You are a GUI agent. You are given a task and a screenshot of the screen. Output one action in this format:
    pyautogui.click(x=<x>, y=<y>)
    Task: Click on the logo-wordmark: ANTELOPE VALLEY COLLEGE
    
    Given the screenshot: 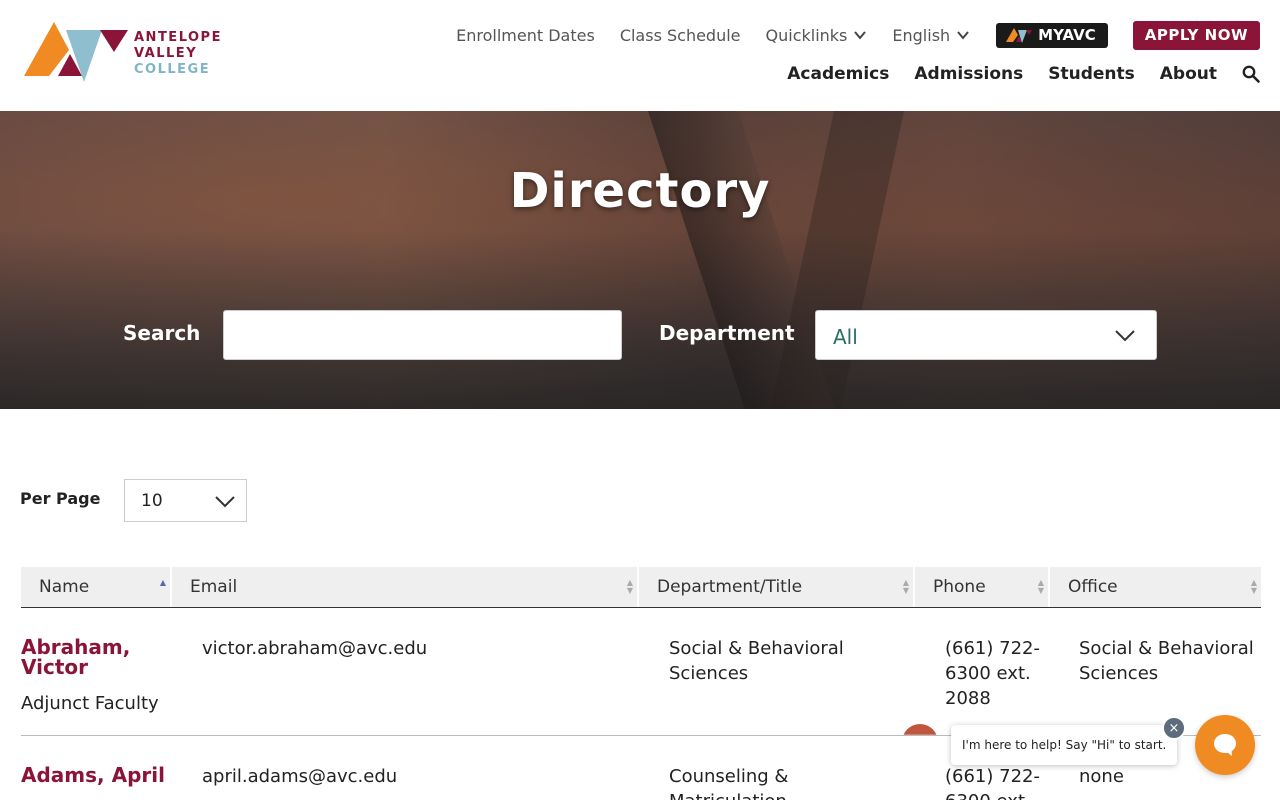 What is the action you would take?
    pyautogui.click(x=178, y=54)
    